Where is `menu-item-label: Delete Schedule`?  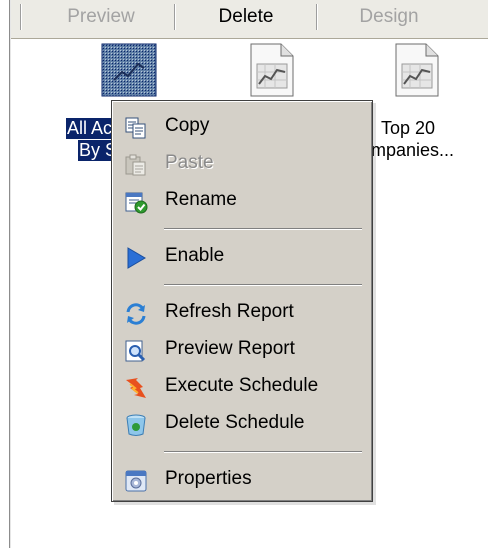 menu-item-label: Delete Schedule is located at coordinates (235, 422).